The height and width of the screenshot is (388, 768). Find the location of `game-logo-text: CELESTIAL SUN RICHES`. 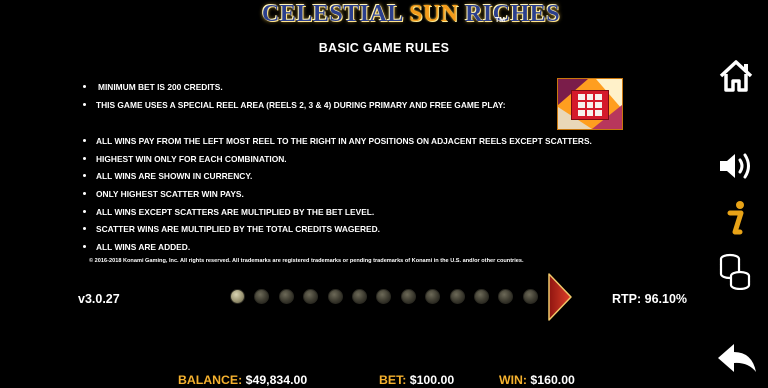

game-logo-text: CELESTIAL SUN RICHES is located at coordinates (411, 14).